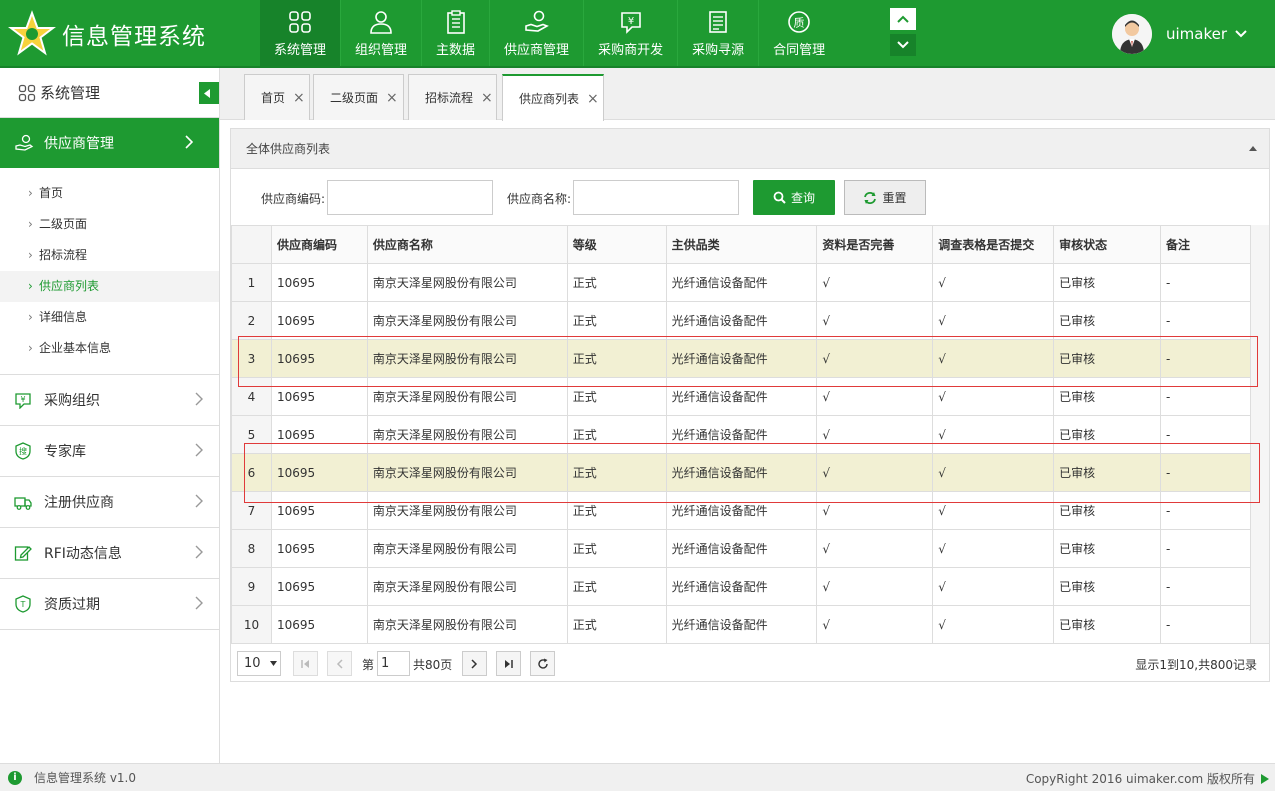 This screenshot has width=1275, height=791. I want to click on current-page-input: 1, so click(393, 663).